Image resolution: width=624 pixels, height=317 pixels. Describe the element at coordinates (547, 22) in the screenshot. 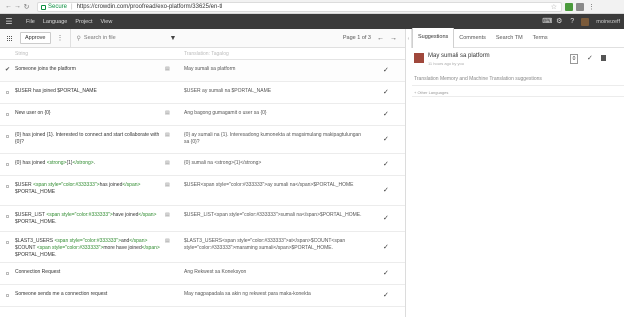

I see `keyboard-icon: ⌨` at that location.